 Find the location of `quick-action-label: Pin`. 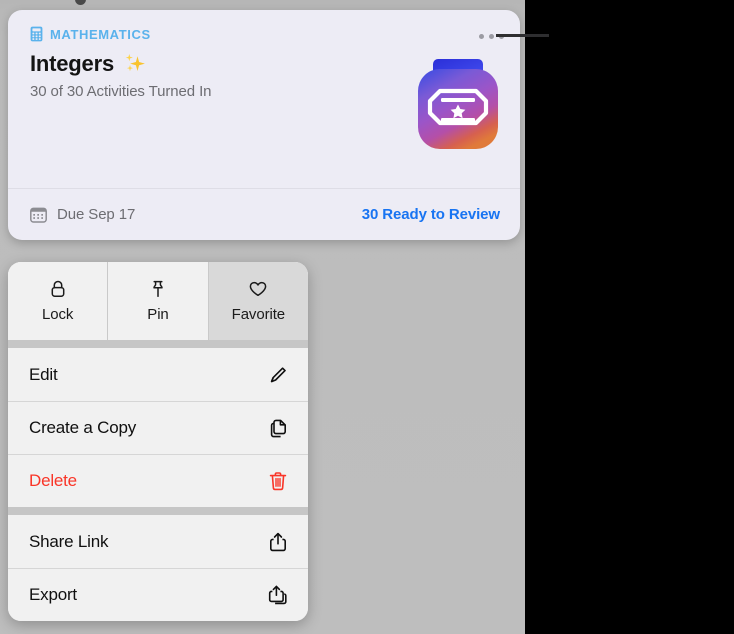

quick-action-label: Pin is located at coordinates (158, 314).